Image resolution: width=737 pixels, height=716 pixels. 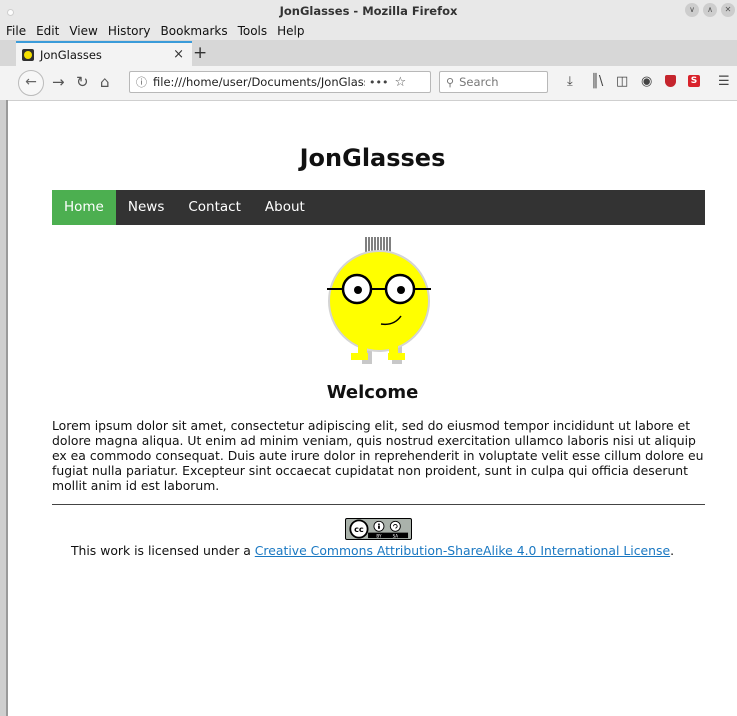 What do you see at coordinates (378, 504) in the screenshot?
I see `divider` at bounding box center [378, 504].